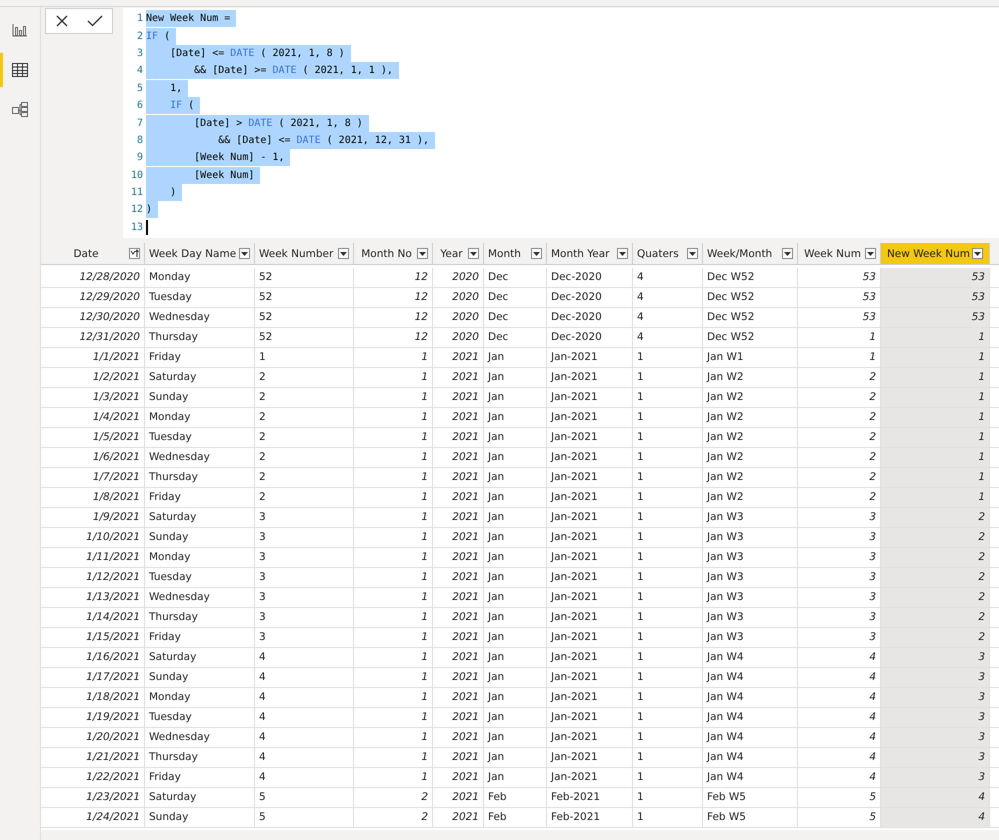 This screenshot has height=840, width=999. I want to click on table-cell: Jan W1, so click(750, 357).